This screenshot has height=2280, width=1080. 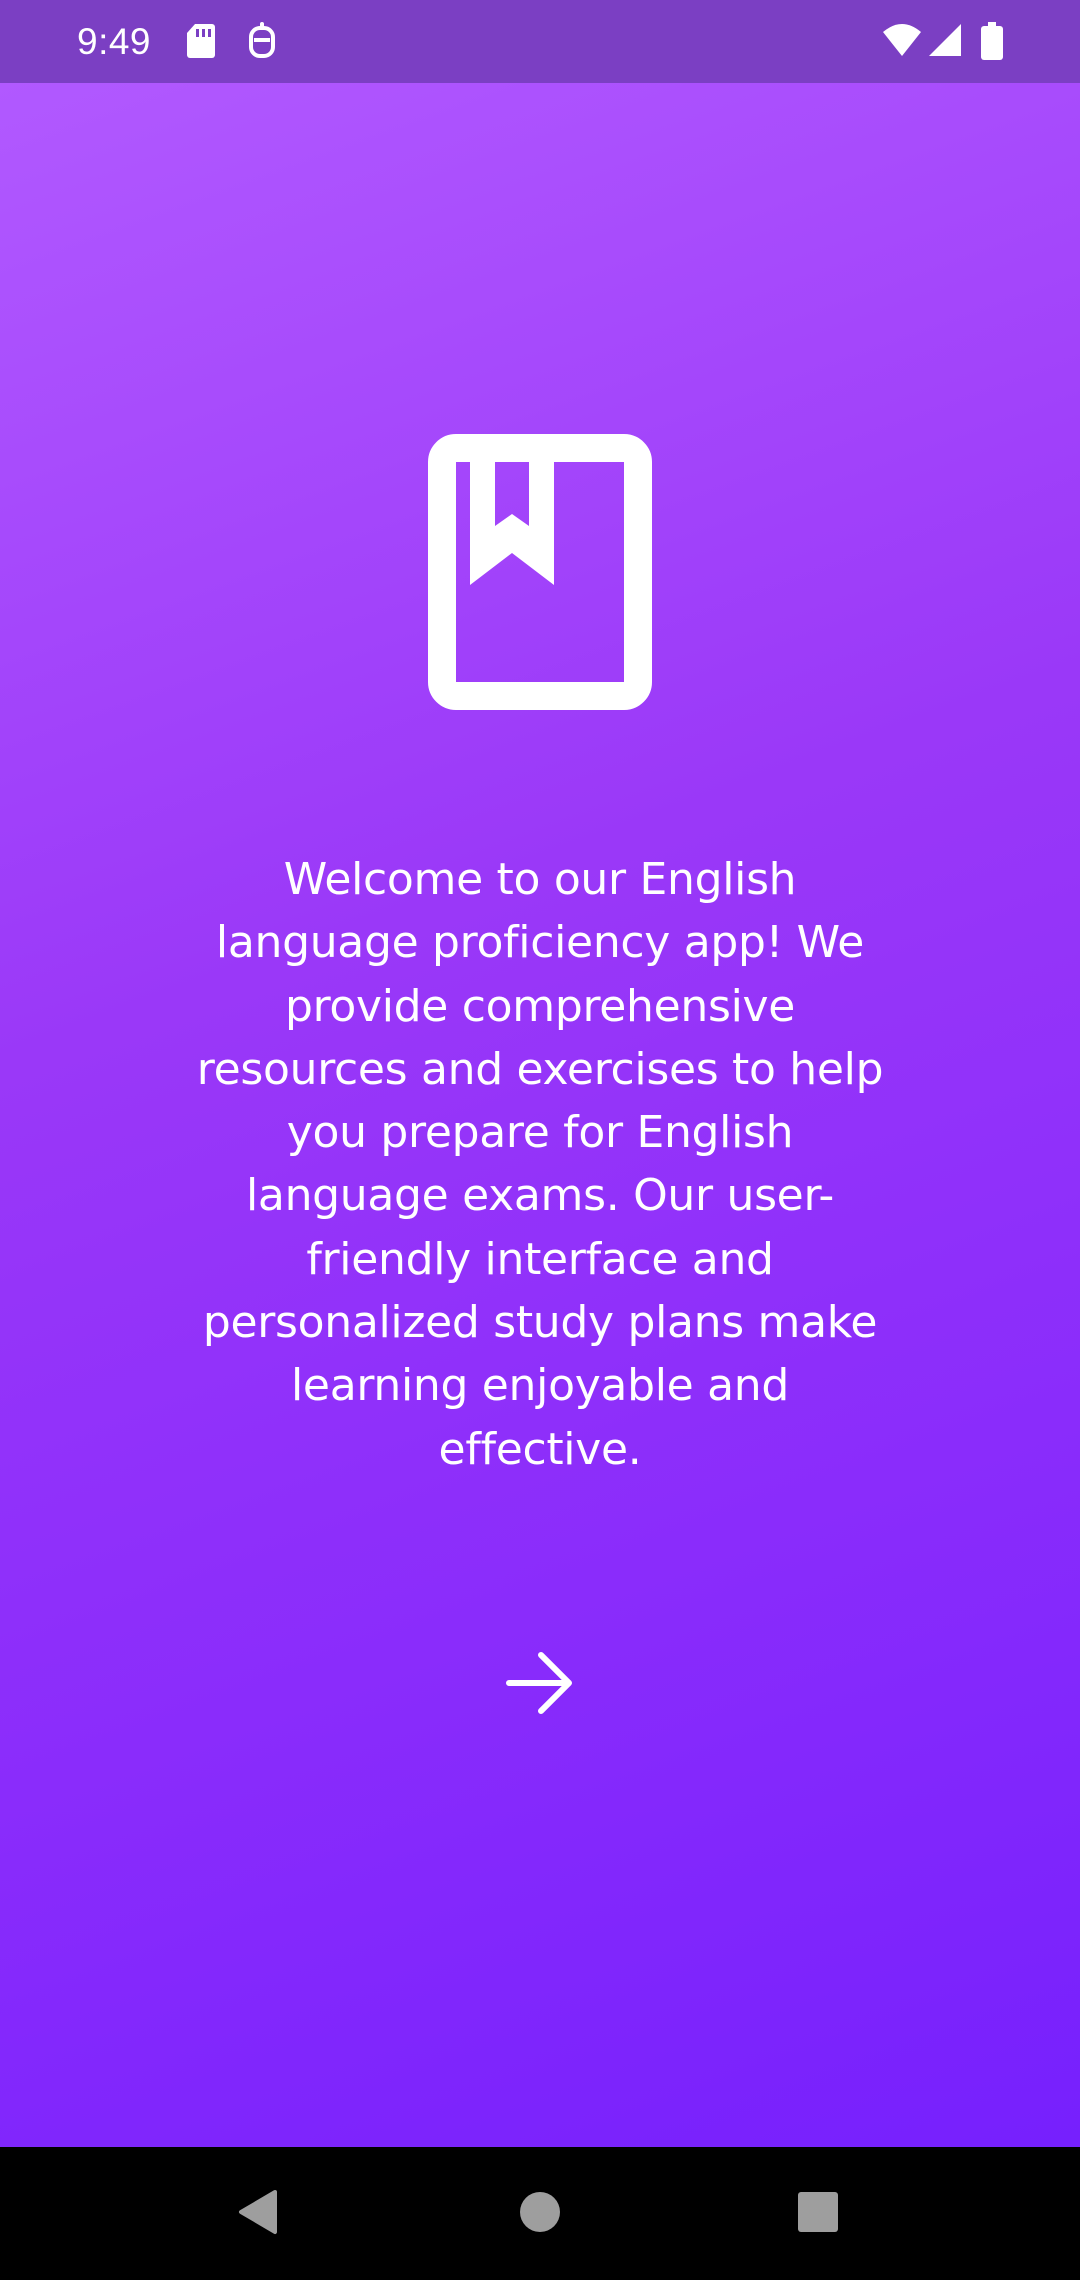 I want to click on back-icon, so click(x=259, y=2214).